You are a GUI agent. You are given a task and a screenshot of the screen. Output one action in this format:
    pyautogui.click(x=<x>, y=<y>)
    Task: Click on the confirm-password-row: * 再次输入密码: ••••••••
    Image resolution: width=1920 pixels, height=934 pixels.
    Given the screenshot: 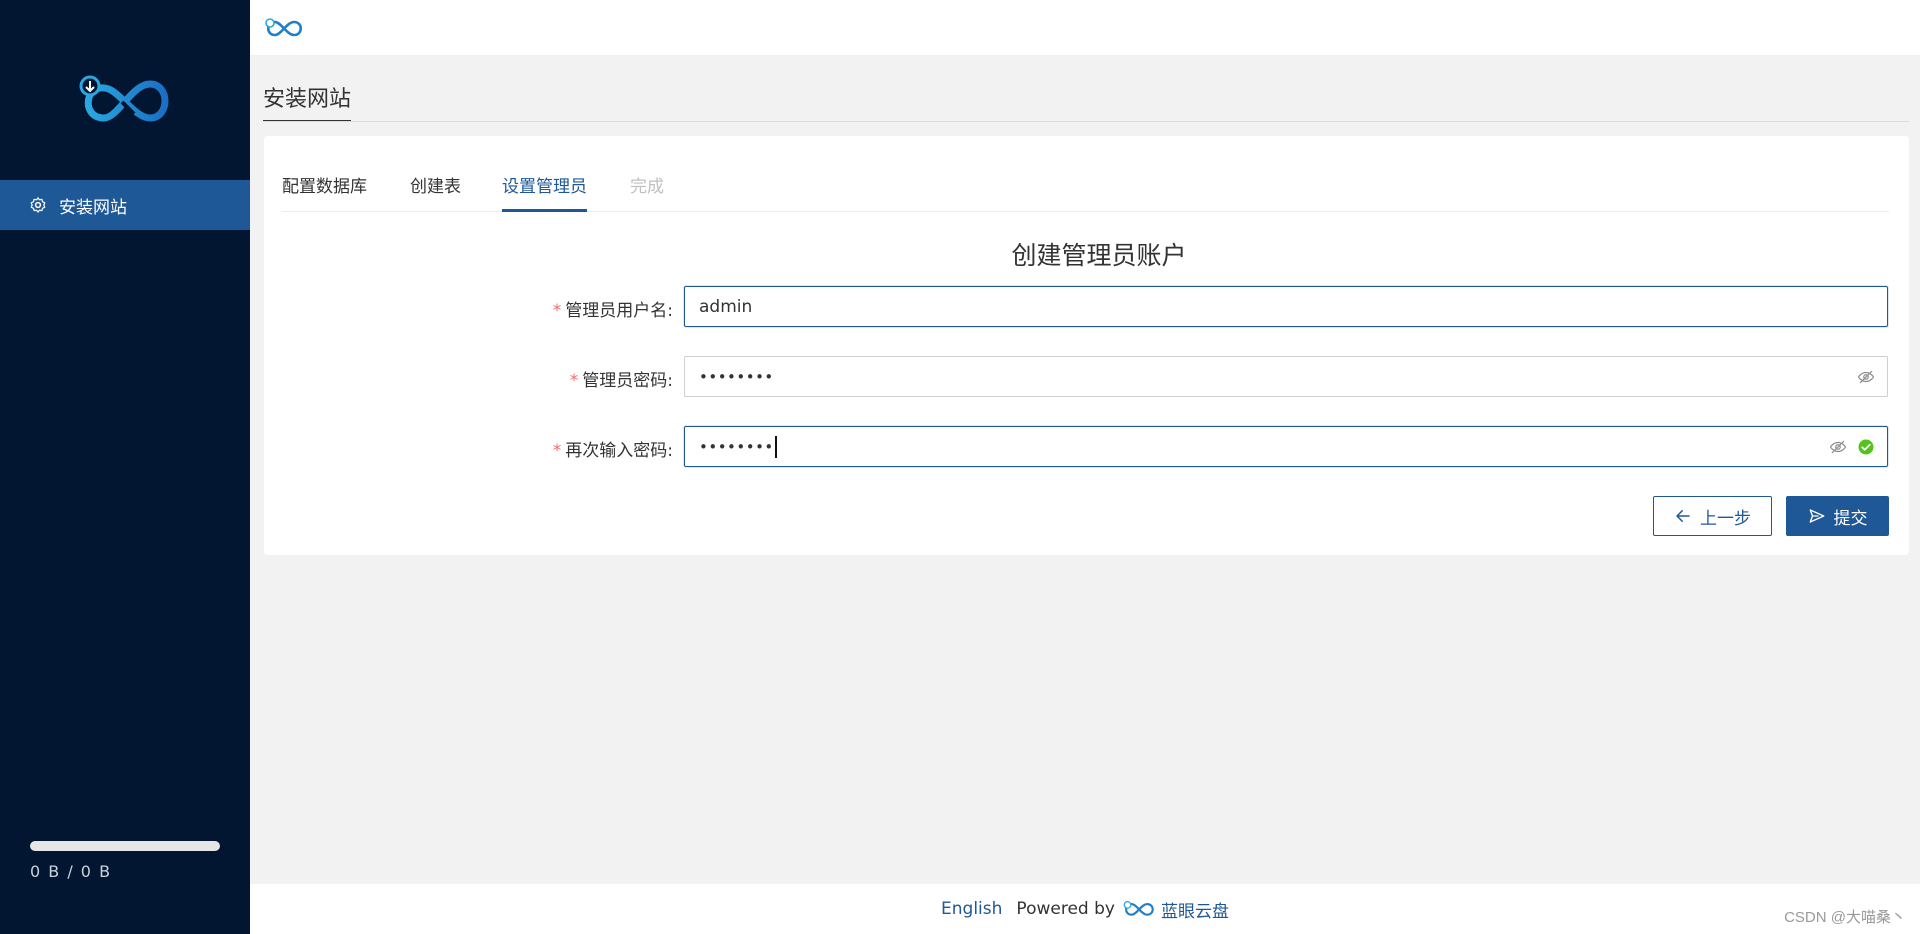 What is the action you would take?
    pyautogui.click(x=1086, y=447)
    